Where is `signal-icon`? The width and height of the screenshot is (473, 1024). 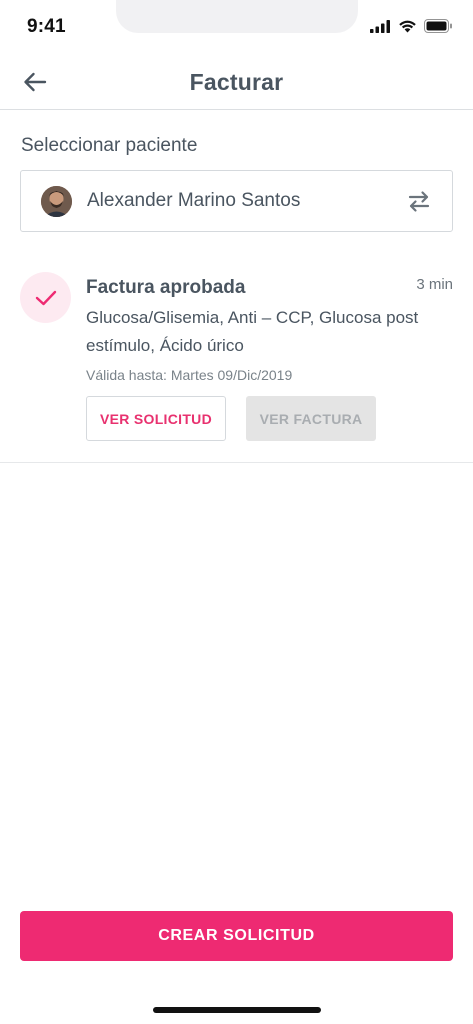 signal-icon is located at coordinates (380, 26).